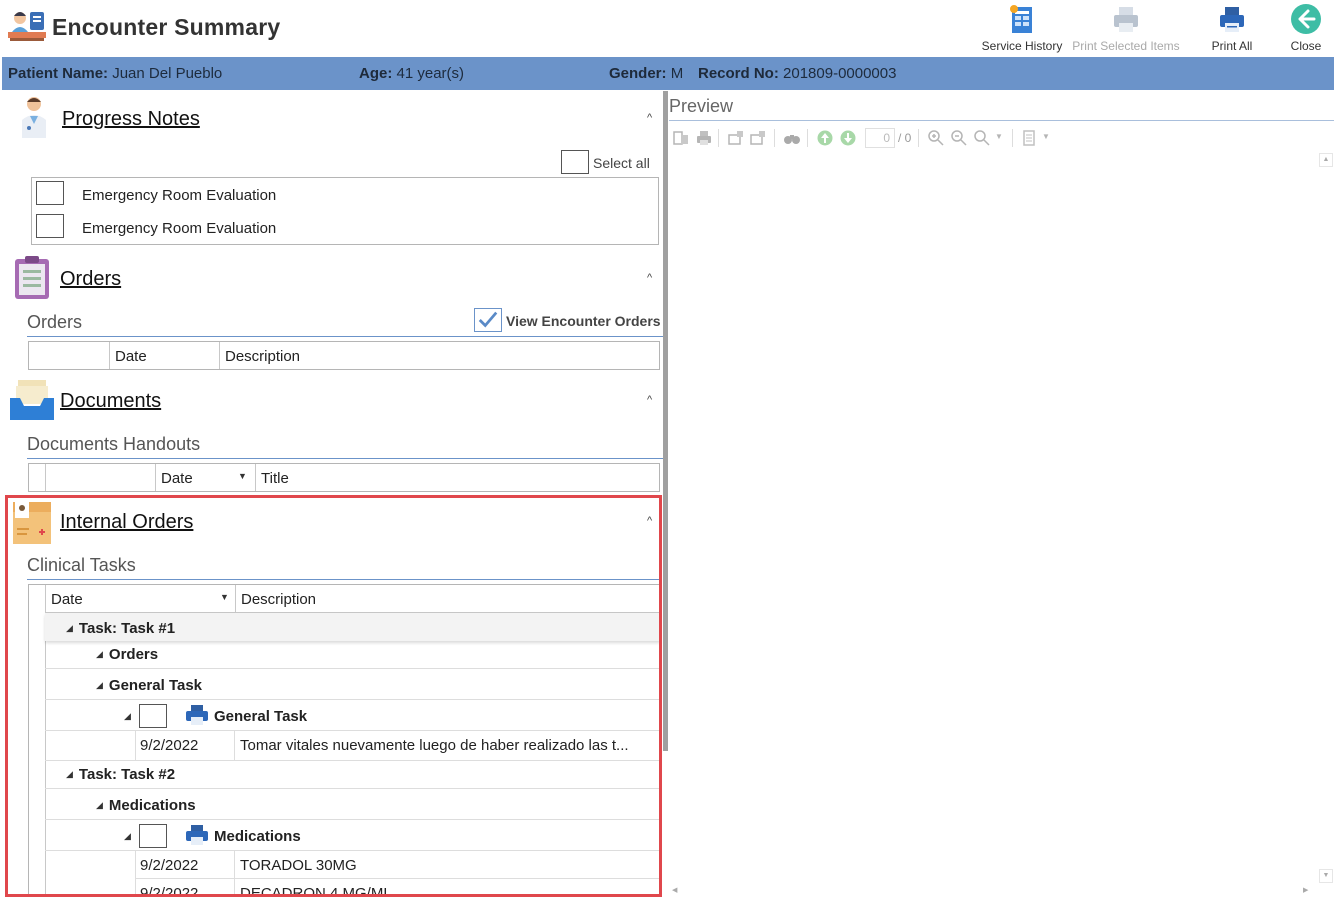 The height and width of the screenshot is (897, 1338). I want to click on patient-age-value: 41 year(s), so click(430, 73).